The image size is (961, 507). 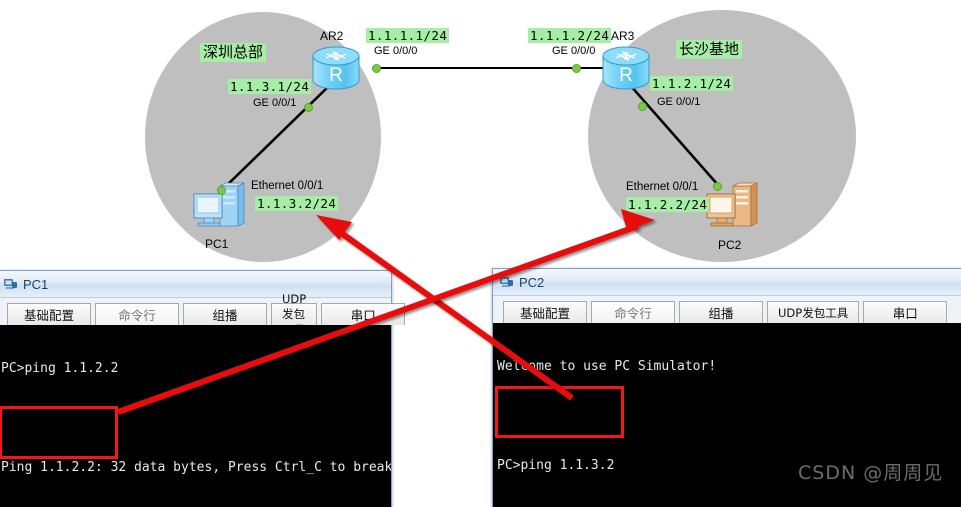 What do you see at coordinates (532, 282) in the screenshot?
I see `pc2-window-title: PC2` at bounding box center [532, 282].